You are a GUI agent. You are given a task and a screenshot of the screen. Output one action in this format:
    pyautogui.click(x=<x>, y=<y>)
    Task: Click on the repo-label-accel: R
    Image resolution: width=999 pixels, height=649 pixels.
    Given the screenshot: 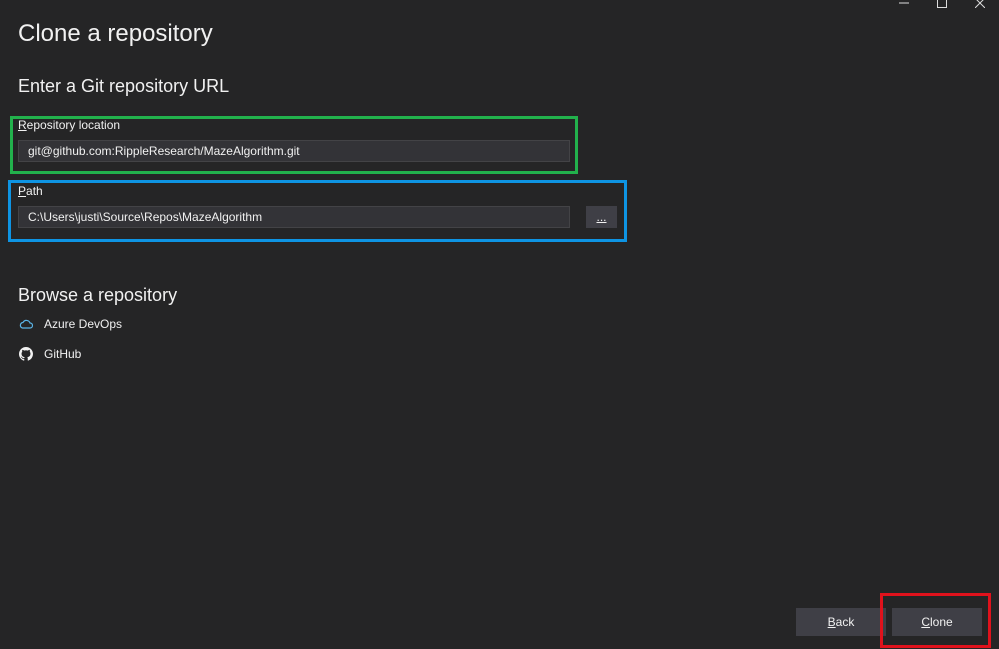 What is the action you would take?
    pyautogui.click(x=22, y=125)
    